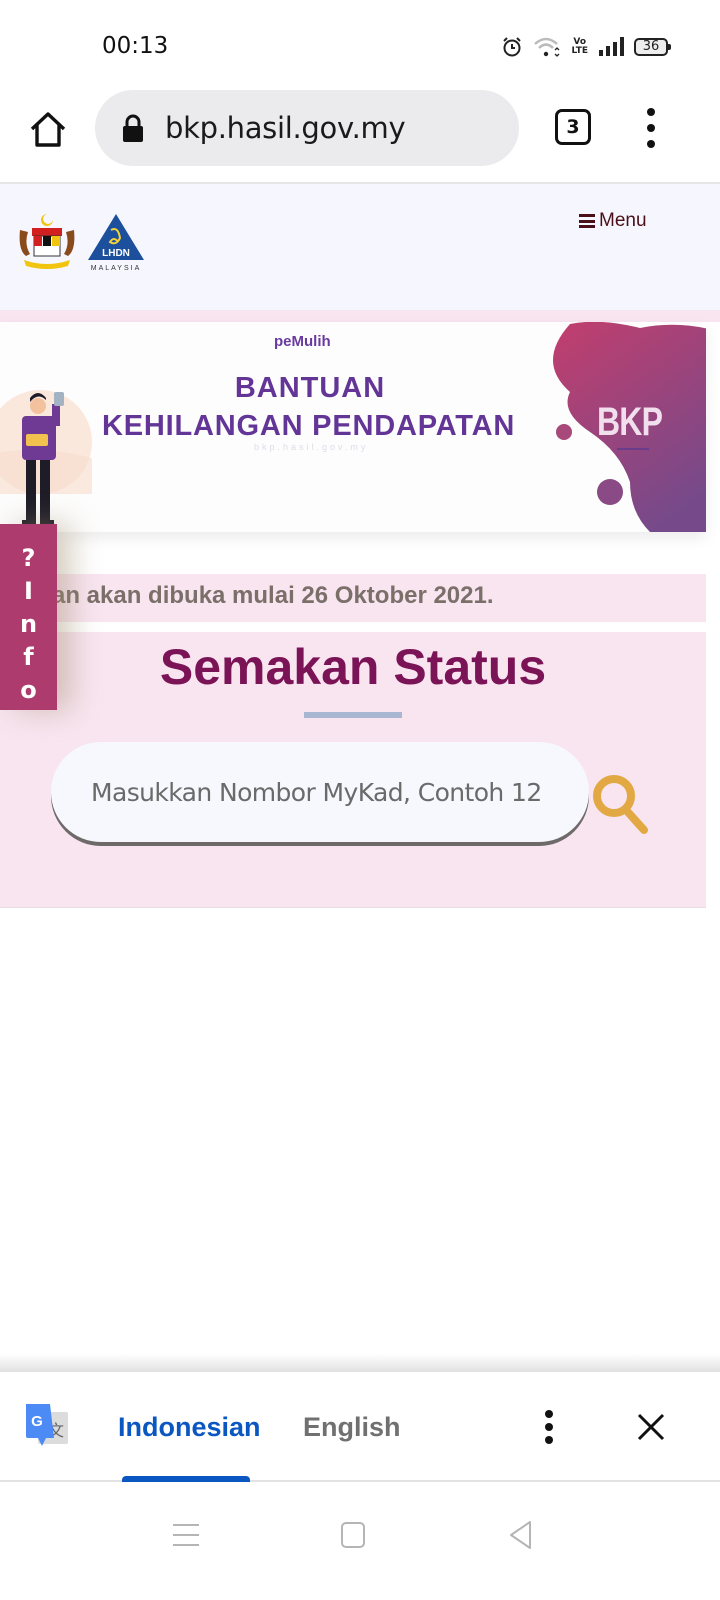 This screenshot has height=1600, width=720. What do you see at coordinates (285, 128) in the screenshot?
I see `url-text: bkp.hasil.gov.my` at bounding box center [285, 128].